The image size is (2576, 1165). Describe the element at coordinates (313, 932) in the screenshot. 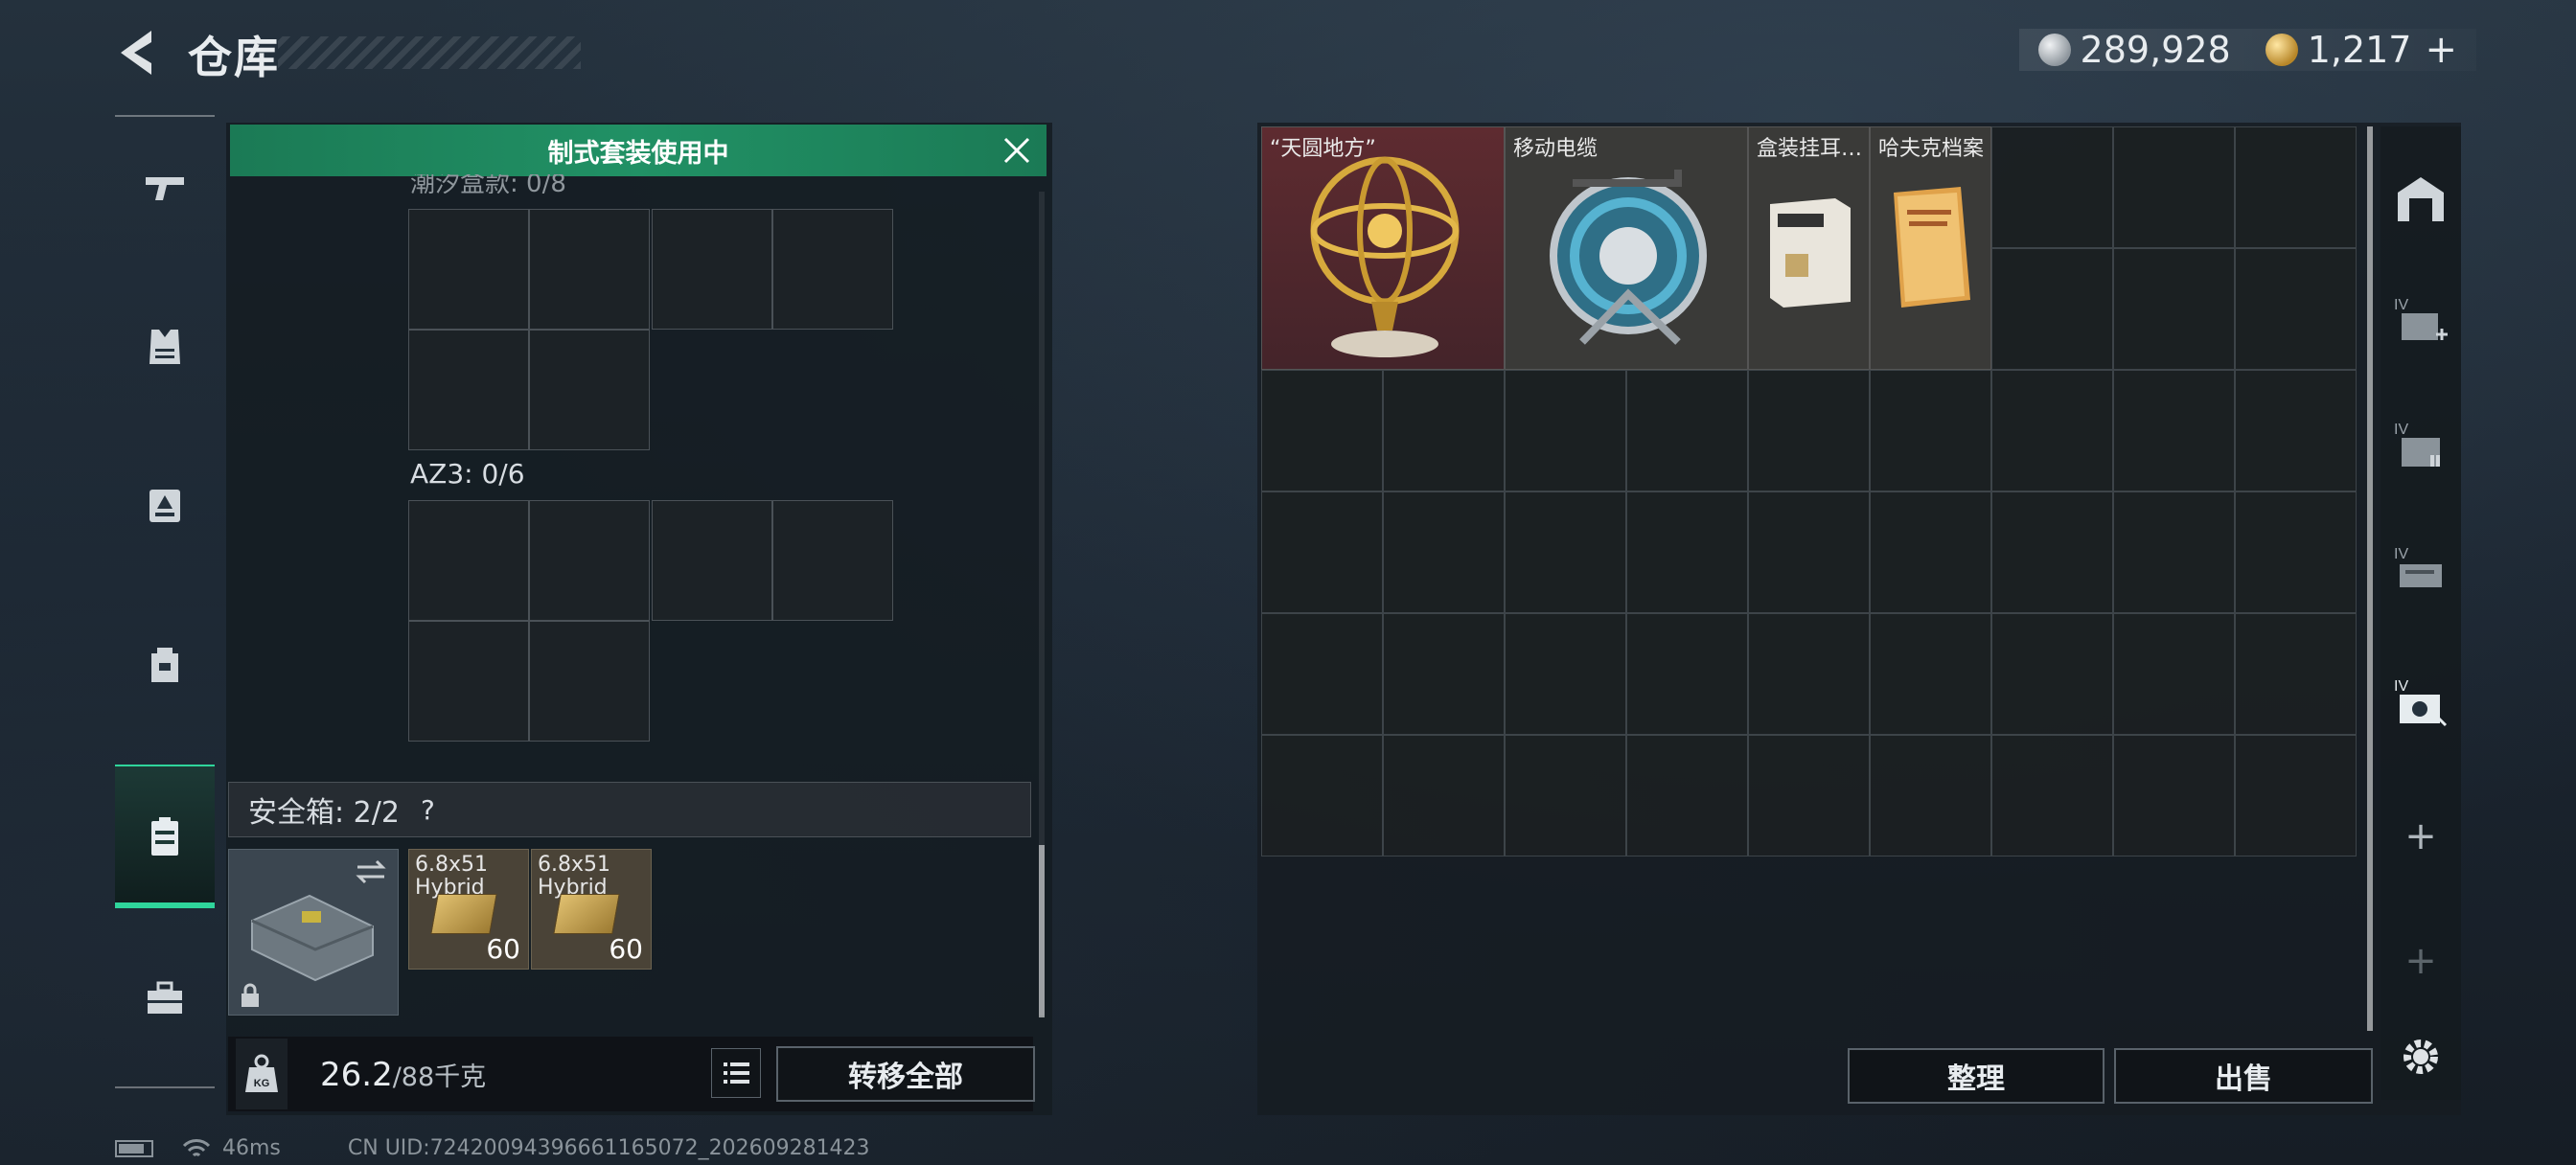

I see `safe-box-item` at that location.